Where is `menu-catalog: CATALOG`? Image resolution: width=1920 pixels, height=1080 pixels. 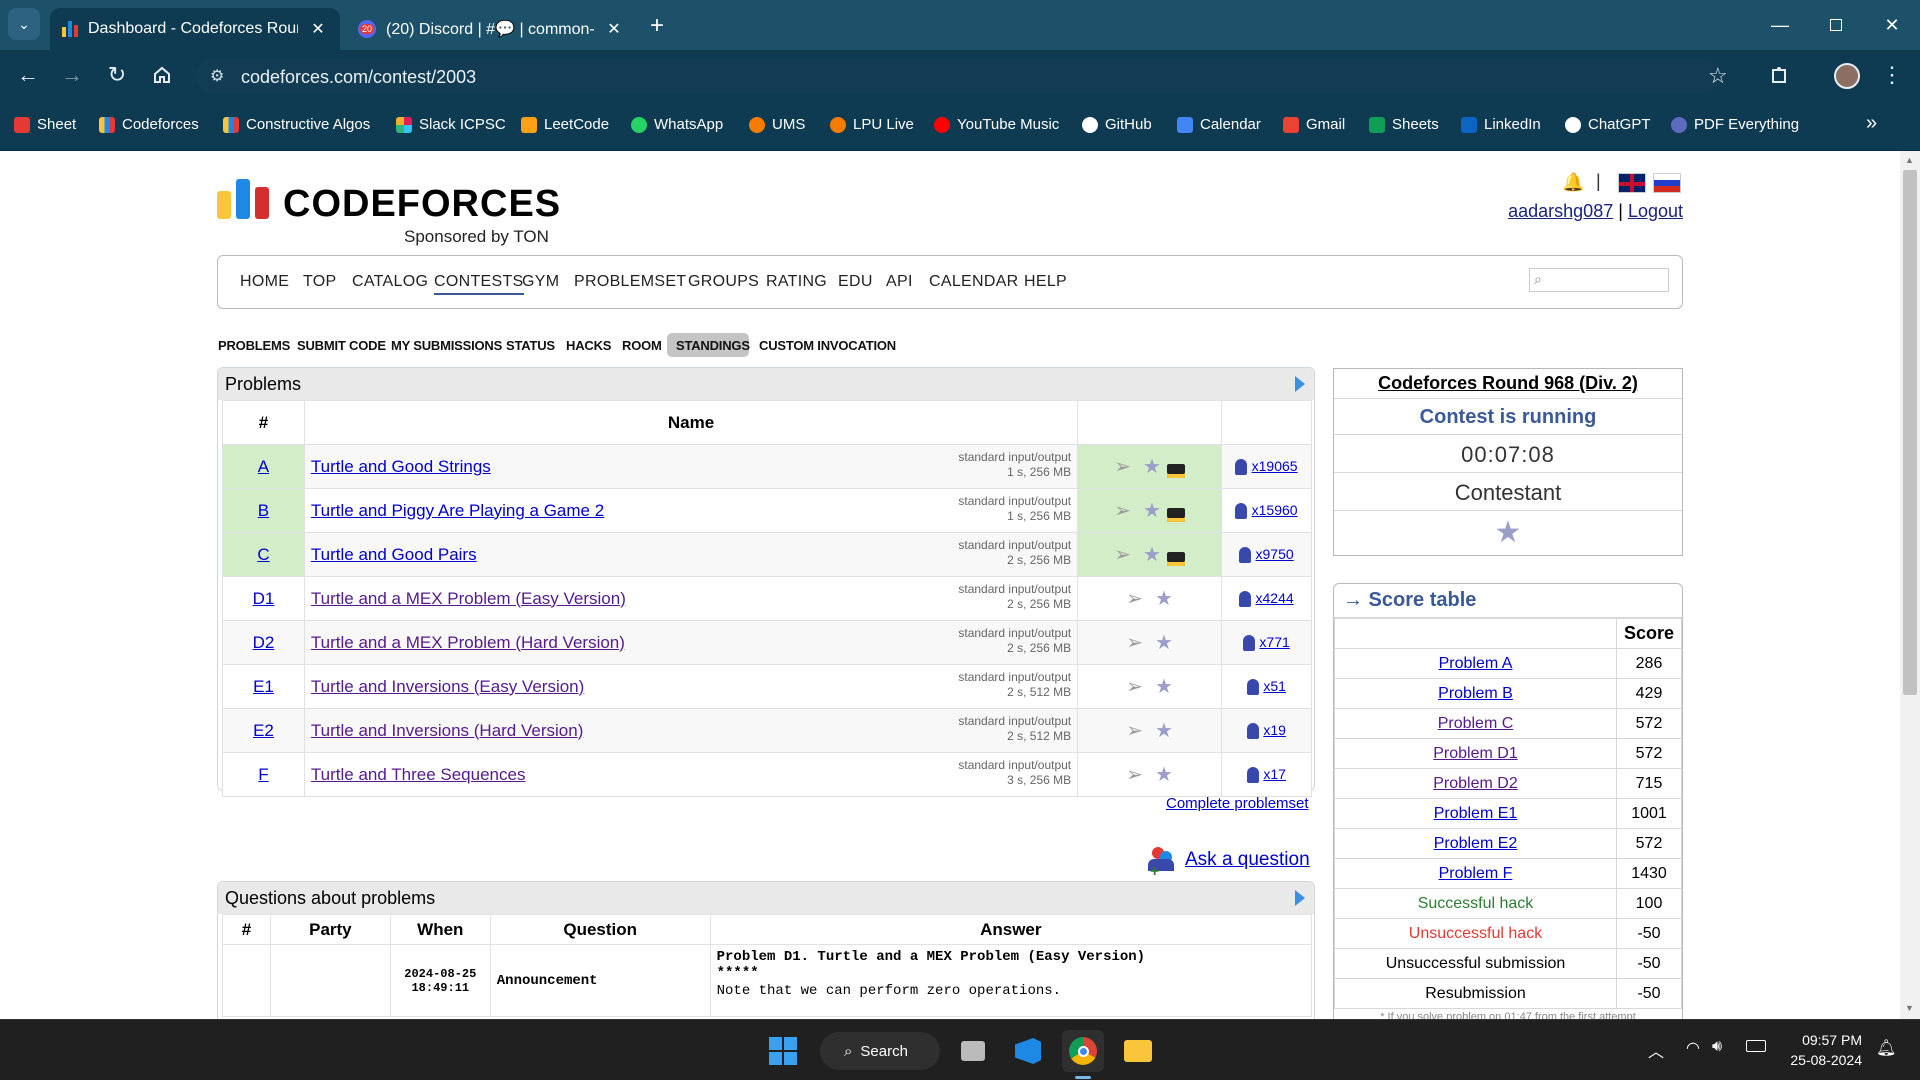 menu-catalog: CATALOG is located at coordinates (390, 282).